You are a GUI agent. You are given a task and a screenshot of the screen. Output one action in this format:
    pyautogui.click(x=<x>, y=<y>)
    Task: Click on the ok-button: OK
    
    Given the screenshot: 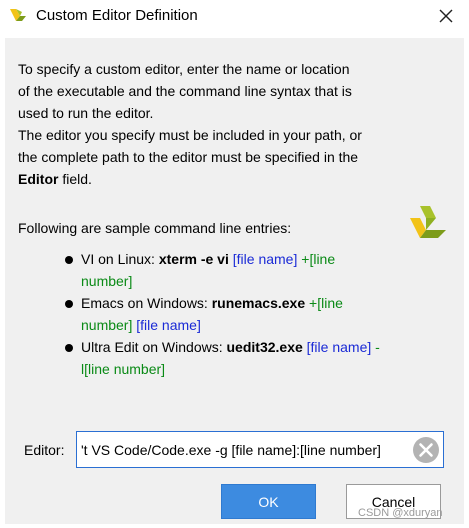 What is the action you would take?
    pyautogui.click(x=268, y=501)
    